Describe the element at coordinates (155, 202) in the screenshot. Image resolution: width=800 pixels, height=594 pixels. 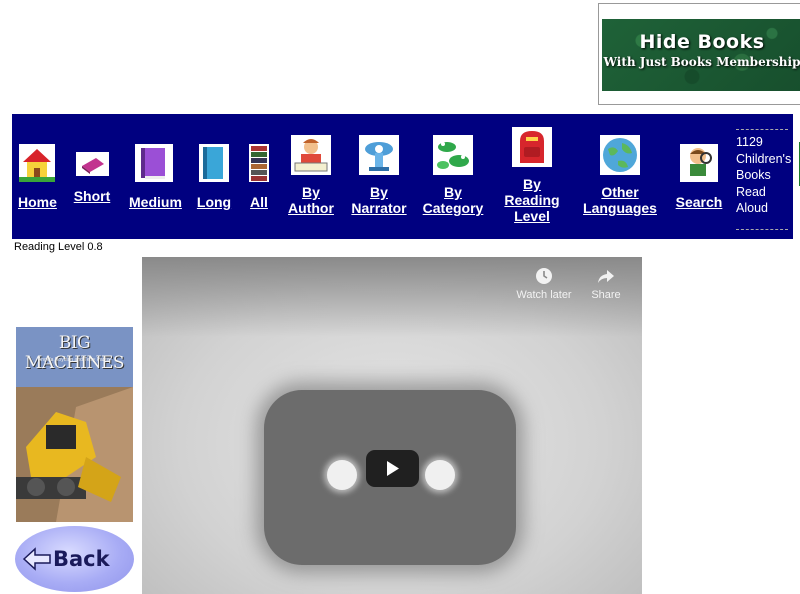
I see `nav-medium-label: Medium` at that location.